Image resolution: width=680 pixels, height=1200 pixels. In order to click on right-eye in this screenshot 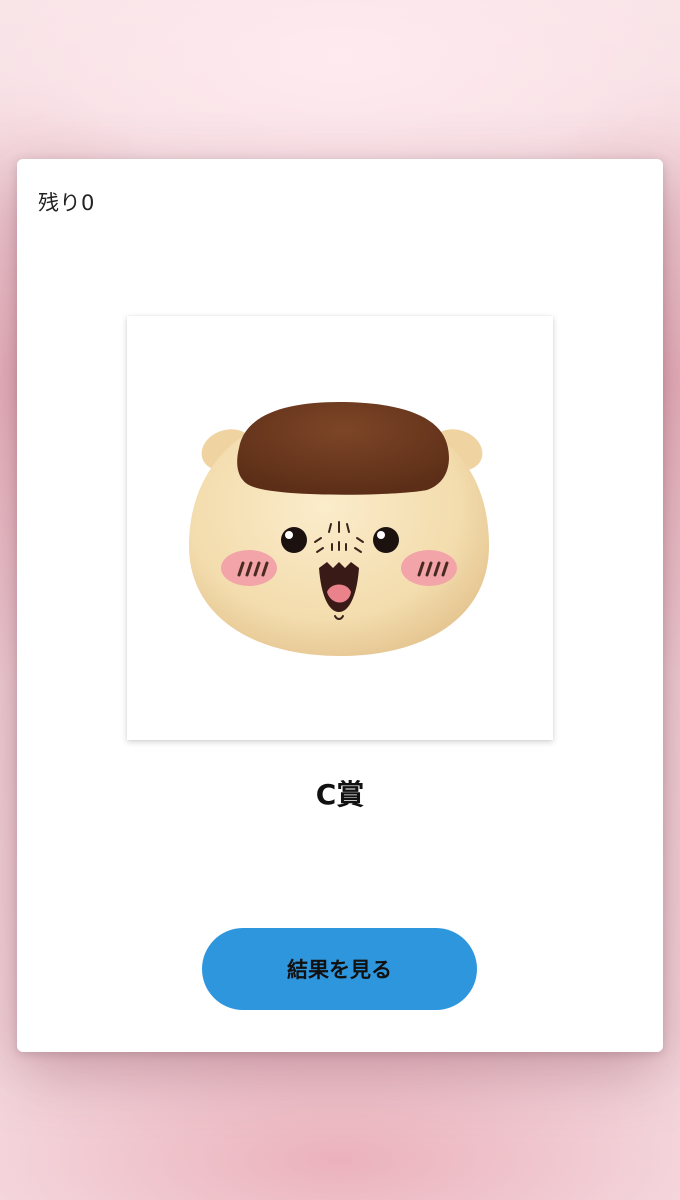, I will do `click(386, 540)`.